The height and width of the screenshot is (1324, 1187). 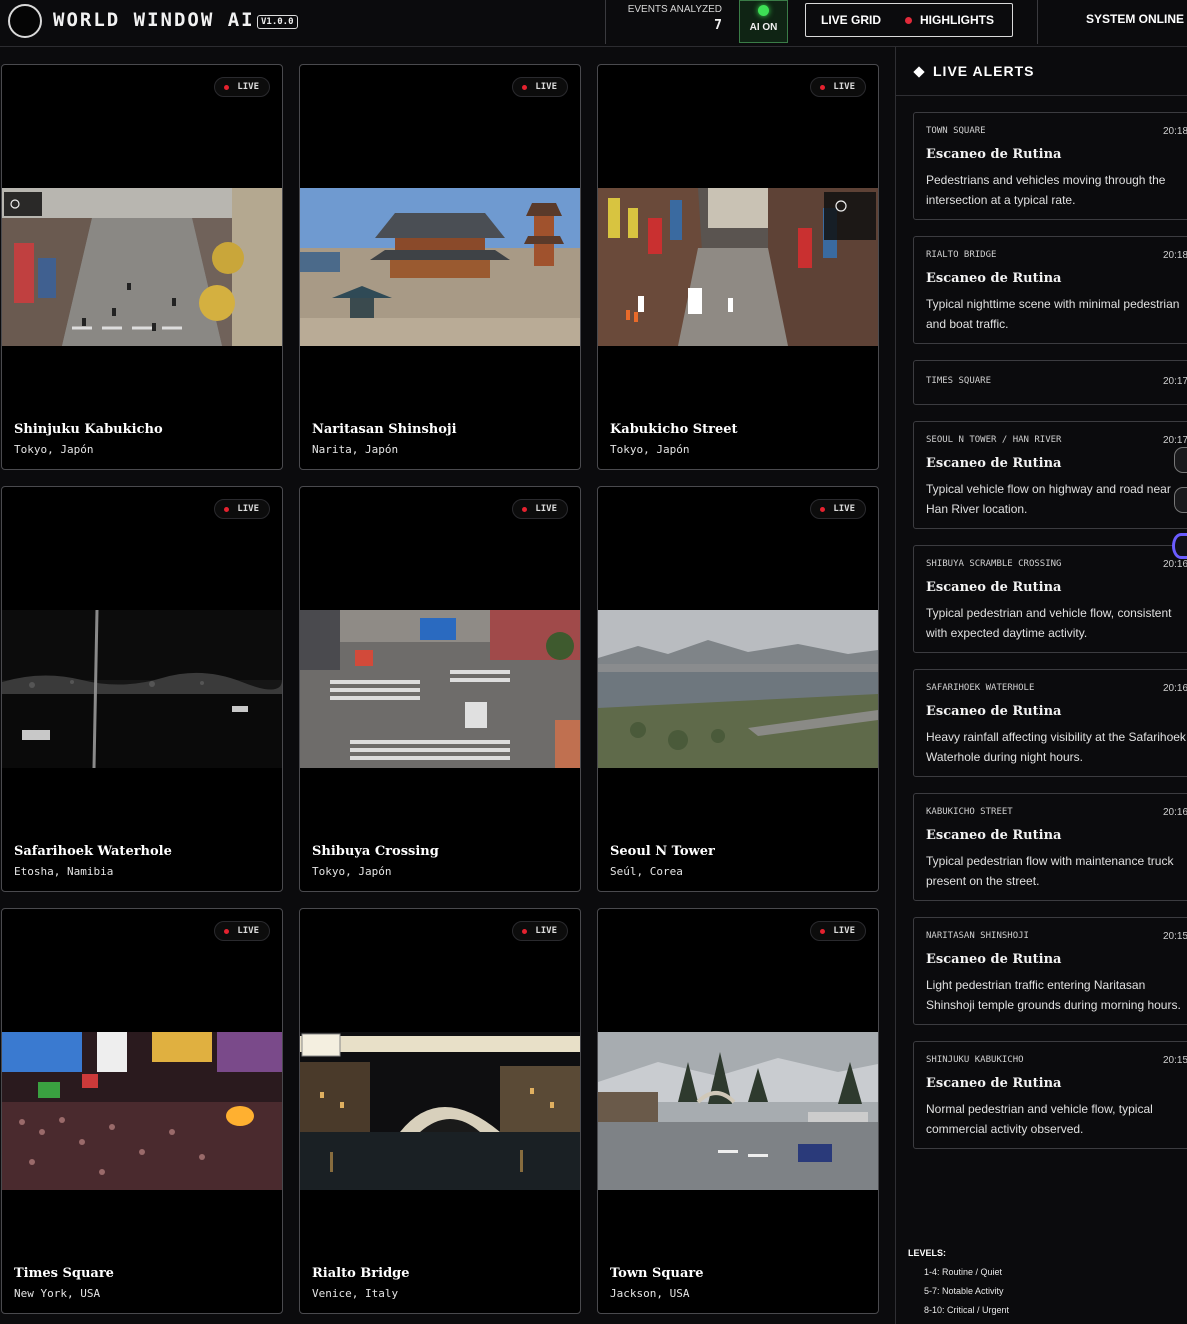 What do you see at coordinates (718, 25) in the screenshot?
I see `events-analyzed-value: 7` at bounding box center [718, 25].